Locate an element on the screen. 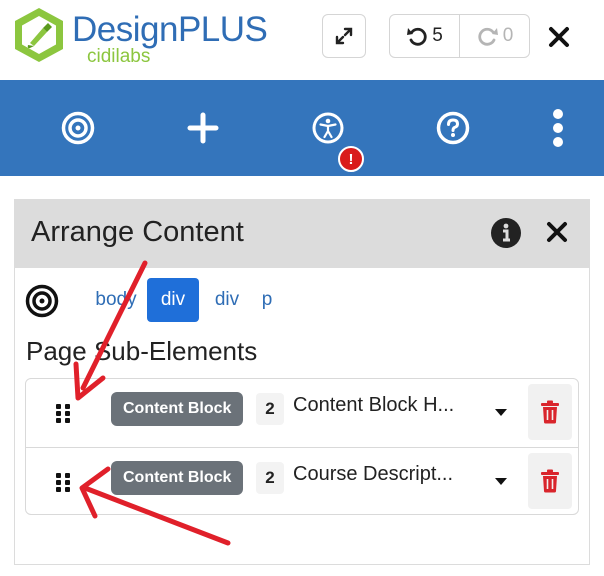 Image resolution: width=604 pixels, height=576 pixels. expand-icon is located at coordinates (344, 36).